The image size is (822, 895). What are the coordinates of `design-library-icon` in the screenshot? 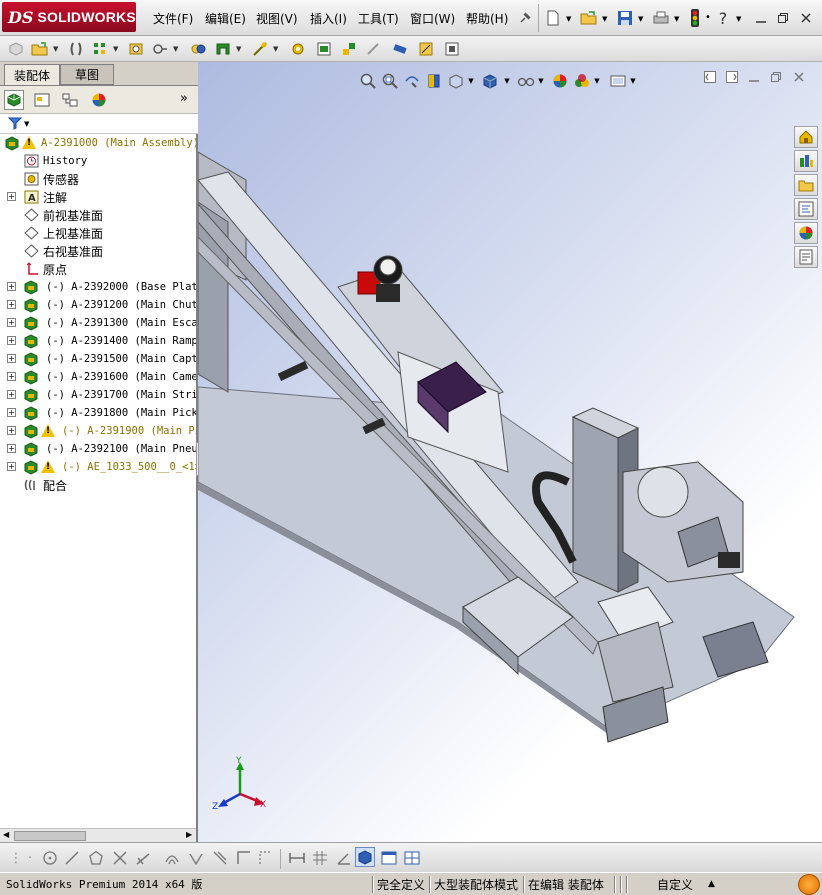 It's located at (806, 161).